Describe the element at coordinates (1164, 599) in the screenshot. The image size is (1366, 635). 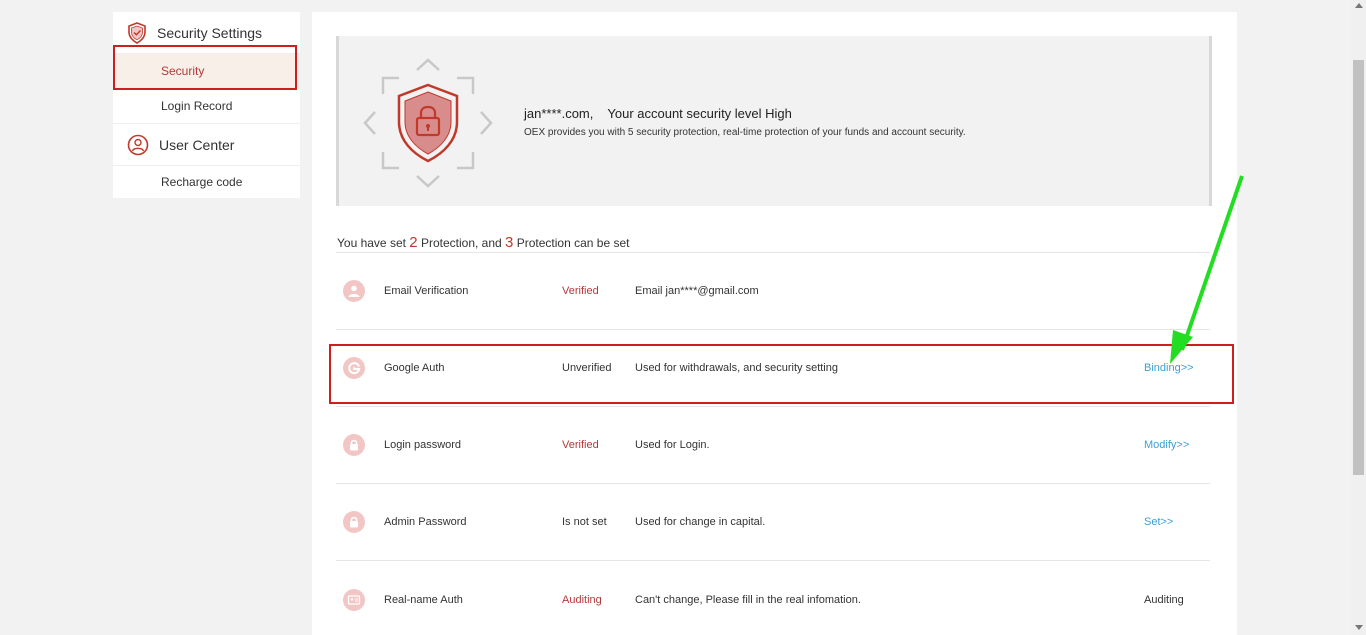
I see `auditing-status-text: Auditing` at that location.